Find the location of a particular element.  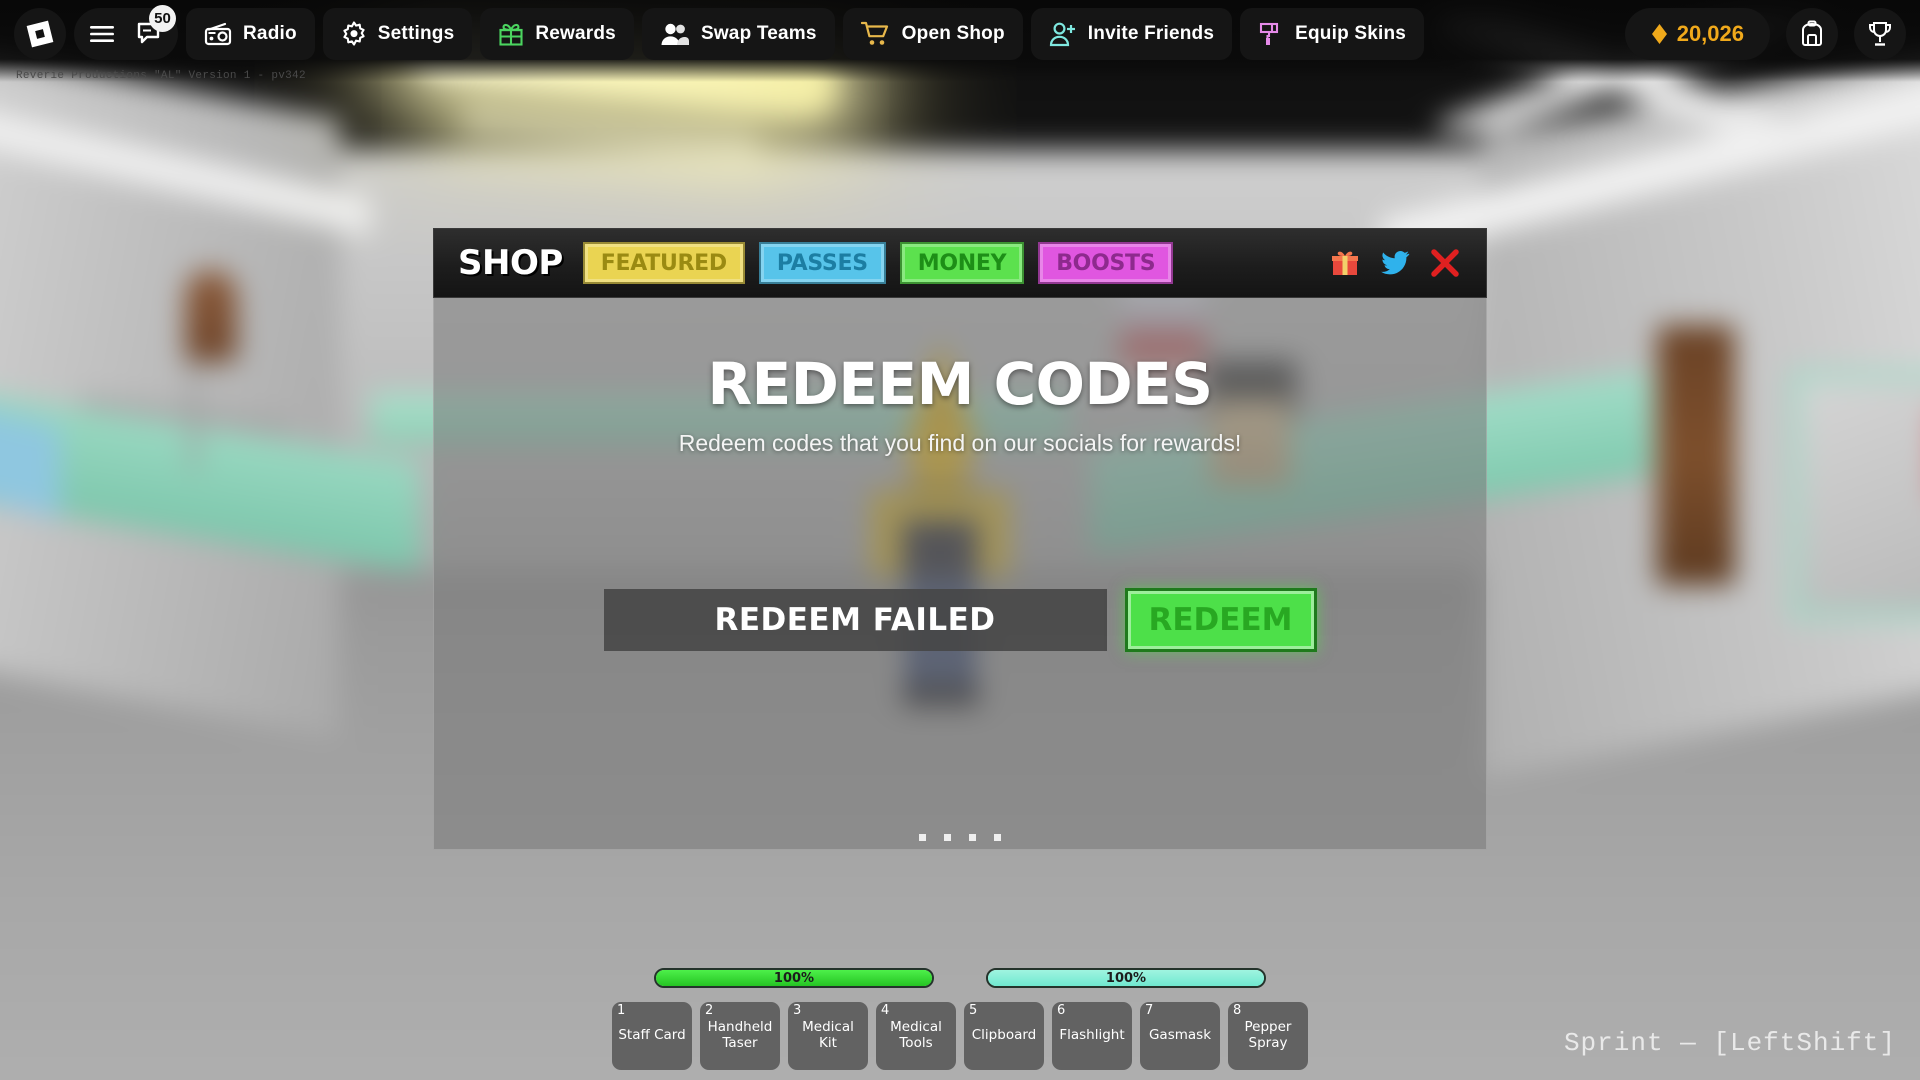

tab-boosts: BOOSTS is located at coordinates (1106, 263).